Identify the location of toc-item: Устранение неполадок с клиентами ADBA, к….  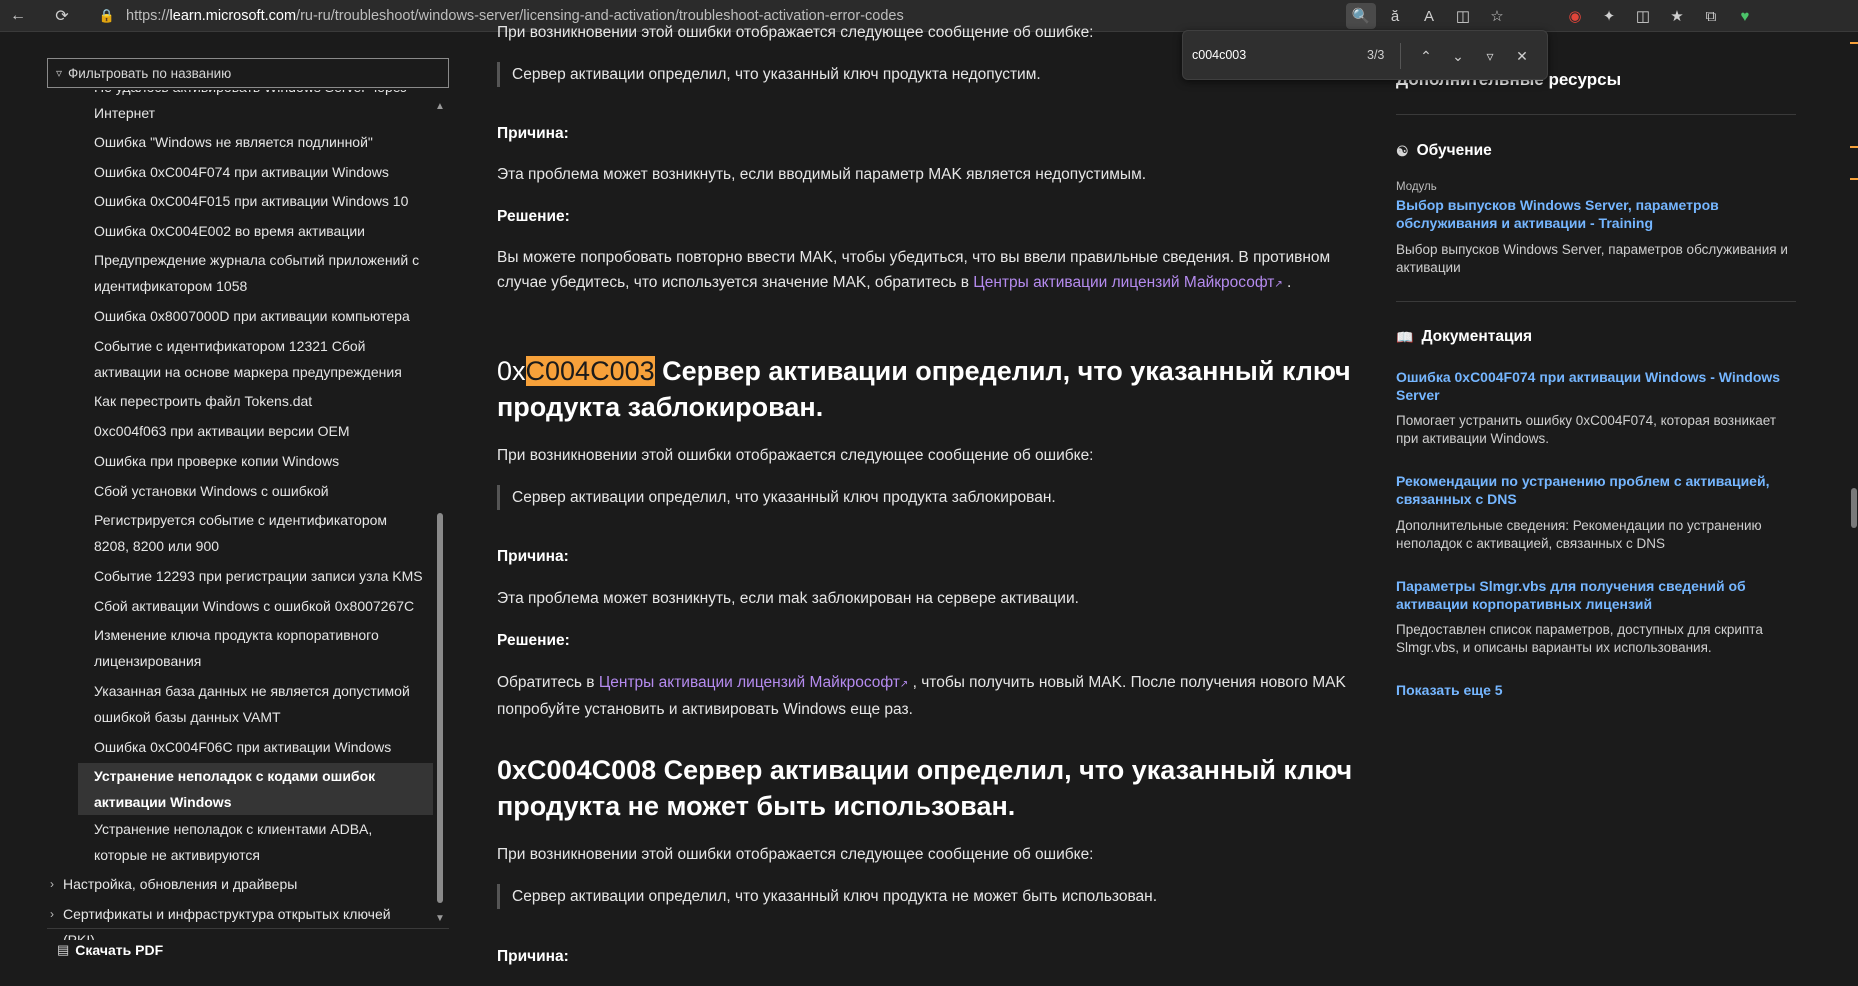
(241, 842).